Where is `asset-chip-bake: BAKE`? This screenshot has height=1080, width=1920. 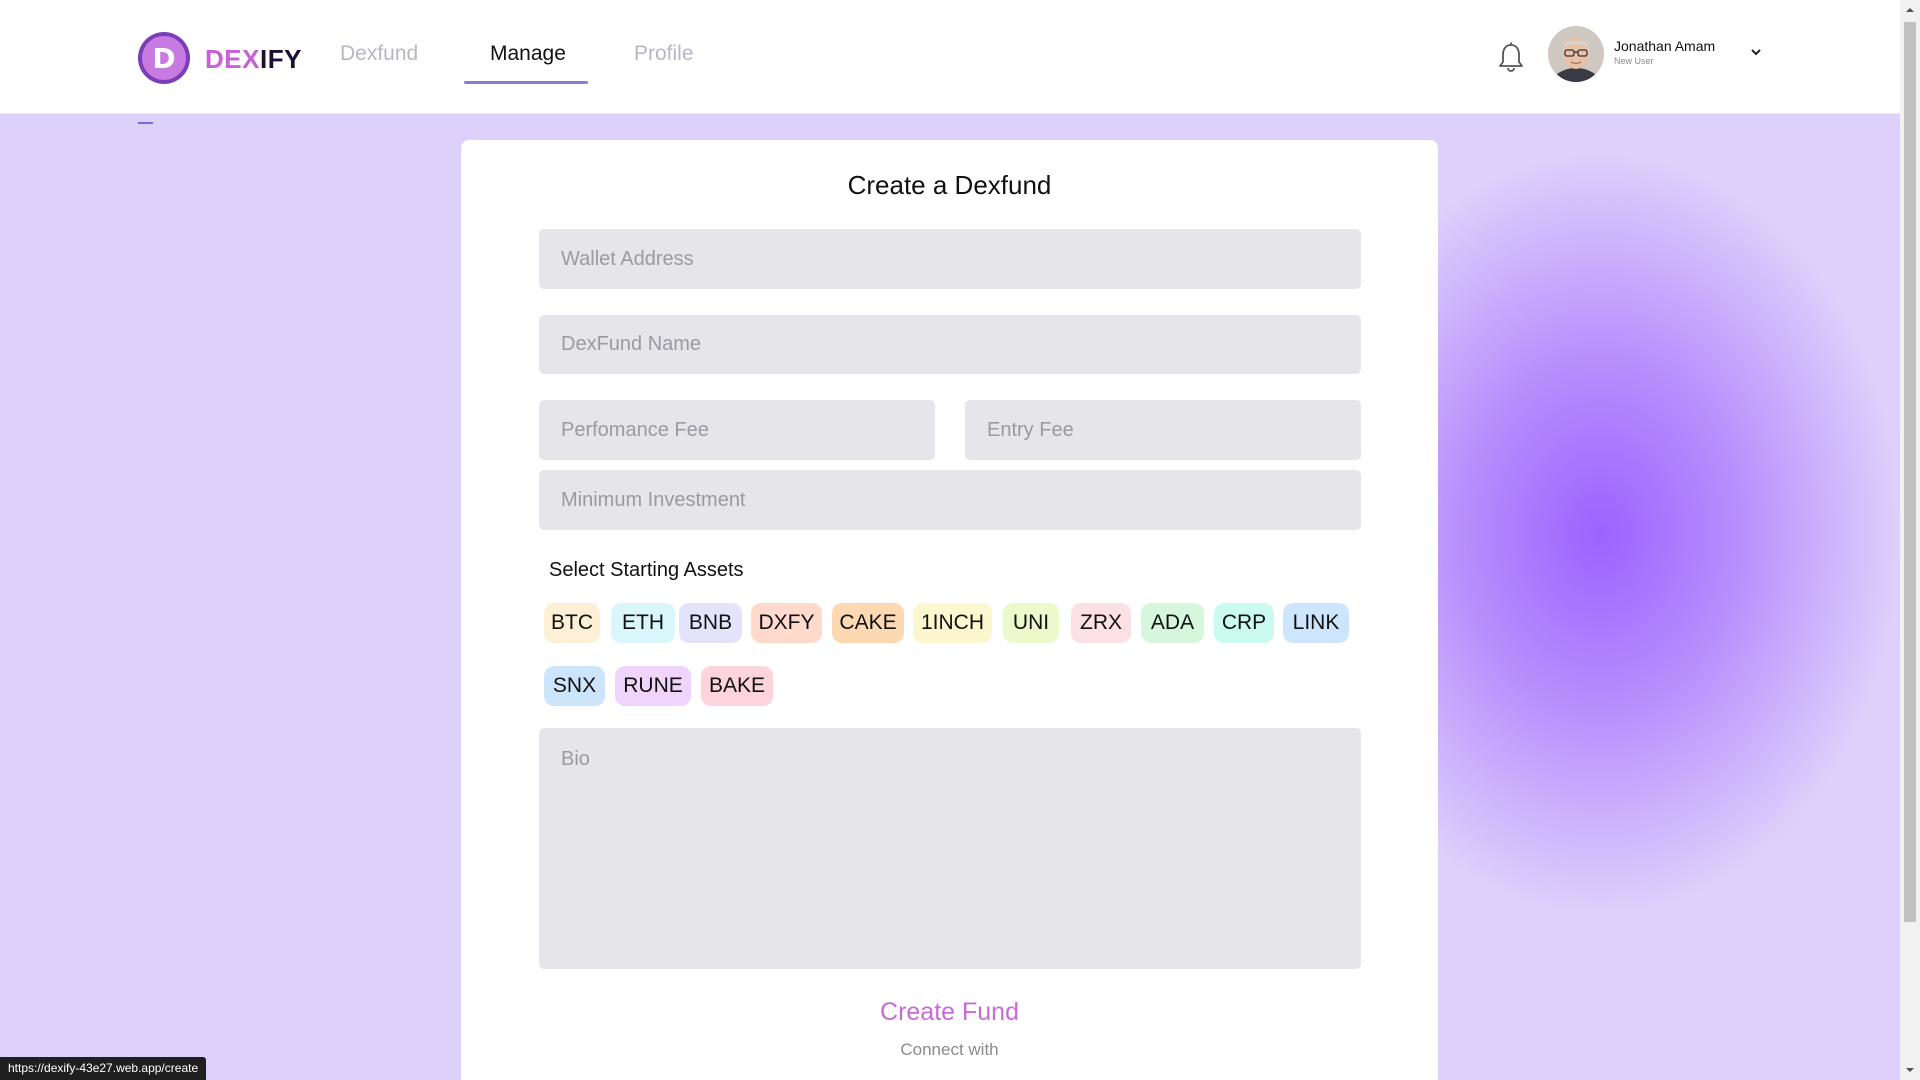
asset-chip-bake: BAKE is located at coordinates (737, 686).